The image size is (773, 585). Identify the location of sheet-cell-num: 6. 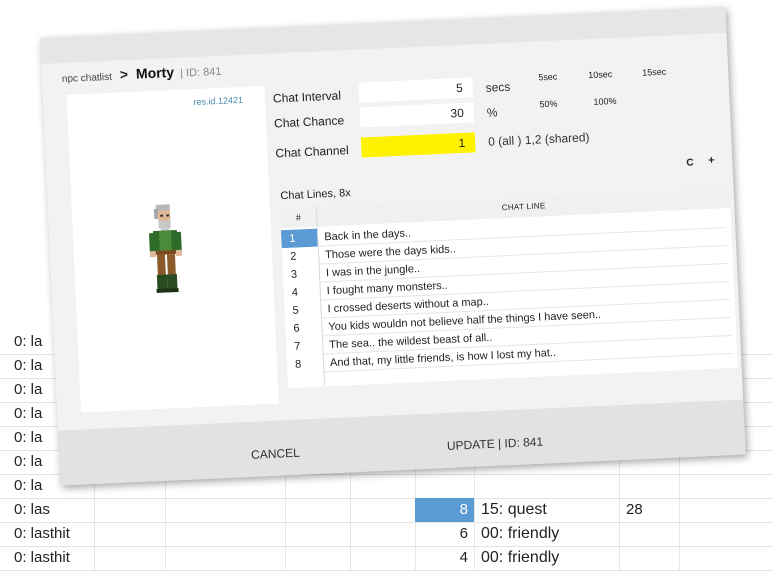
(445, 534).